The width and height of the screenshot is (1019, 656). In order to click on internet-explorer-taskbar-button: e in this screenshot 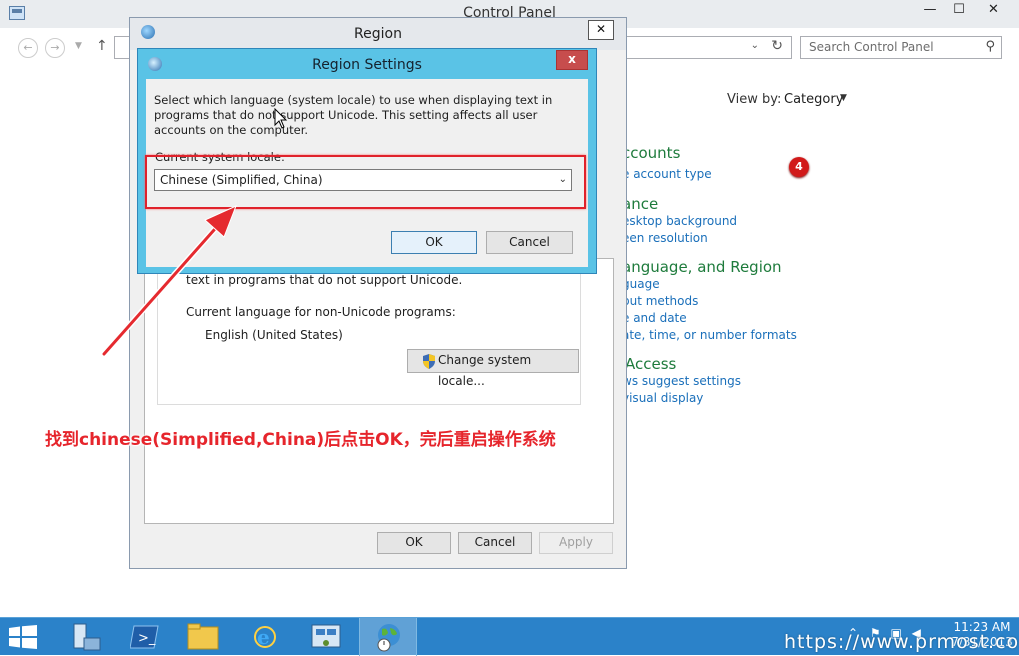, I will do `click(265, 637)`.